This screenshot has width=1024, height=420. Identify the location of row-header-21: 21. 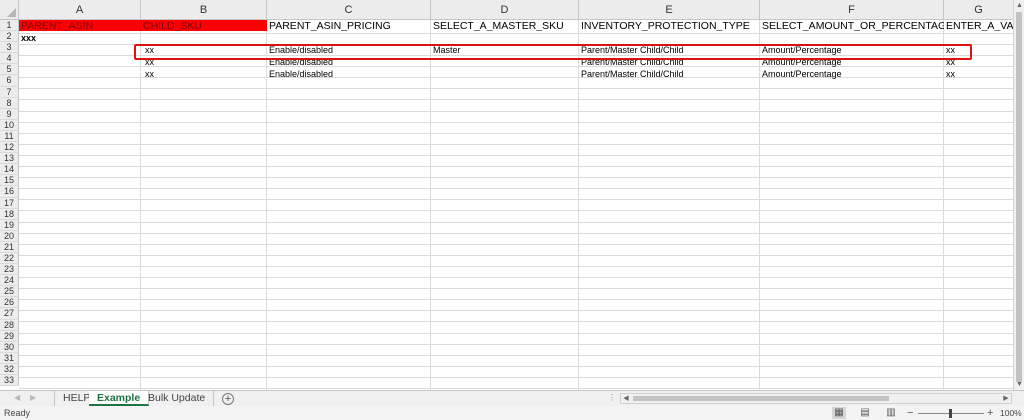
(9, 247).